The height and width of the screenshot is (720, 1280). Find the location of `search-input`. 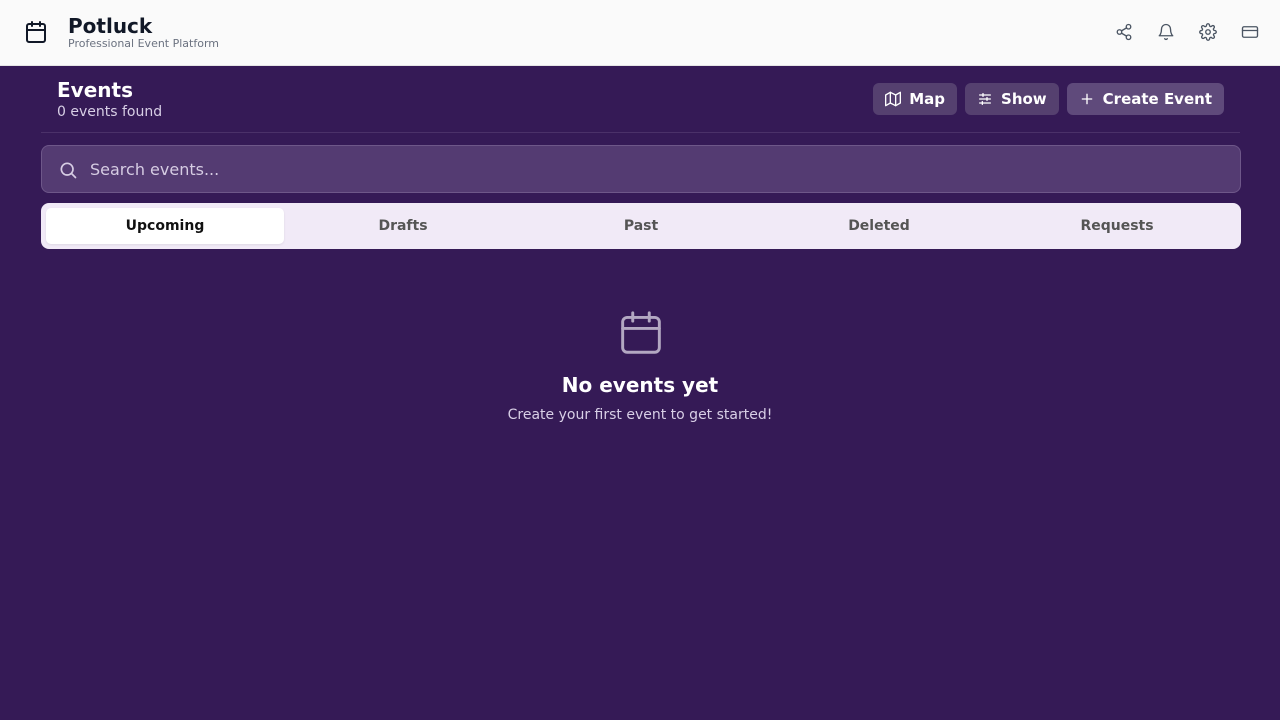

search-input is located at coordinates (660, 169).